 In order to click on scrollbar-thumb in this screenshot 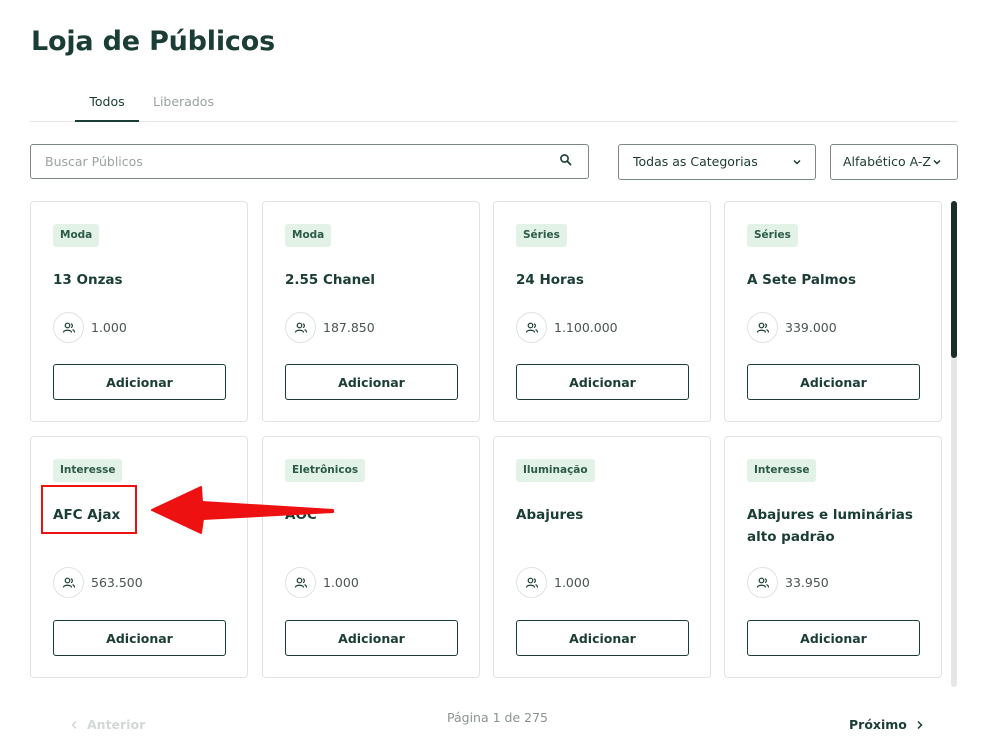, I will do `click(954, 279)`.